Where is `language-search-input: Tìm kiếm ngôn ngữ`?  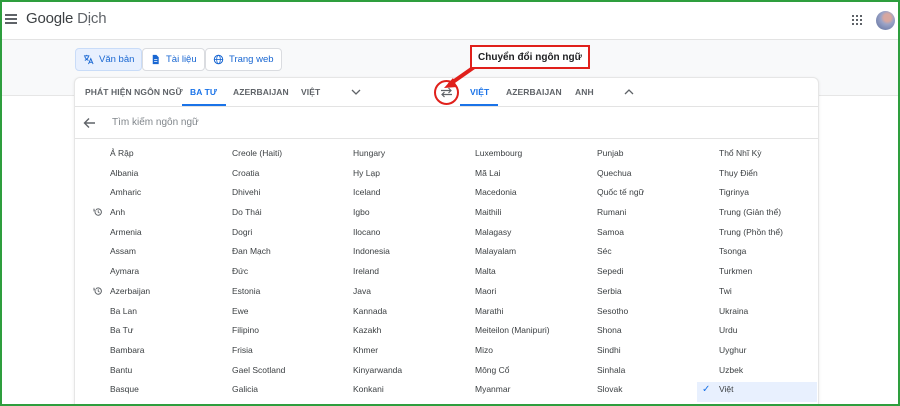 language-search-input: Tìm kiếm ngôn ngữ is located at coordinates (155, 122).